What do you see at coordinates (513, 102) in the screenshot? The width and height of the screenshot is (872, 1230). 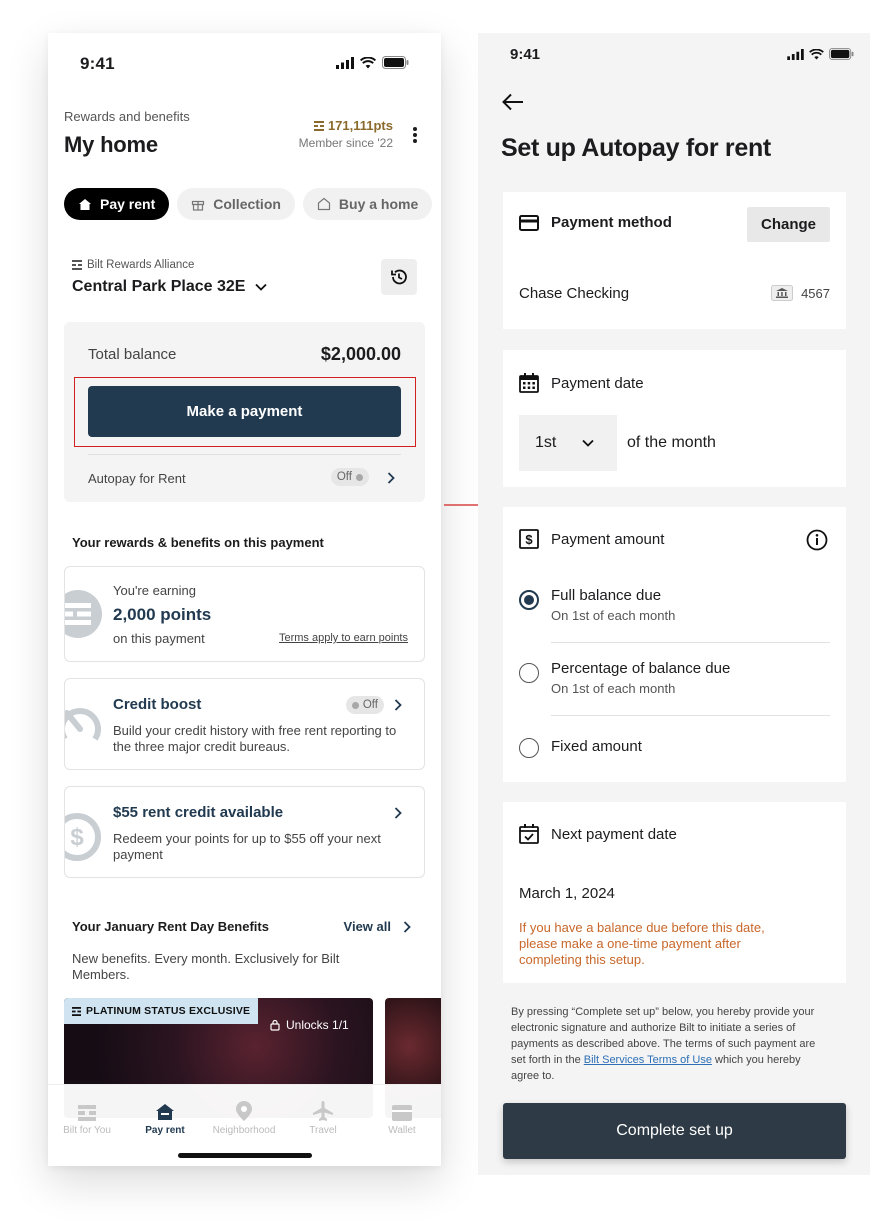 I see `back-arrow-icon` at bounding box center [513, 102].